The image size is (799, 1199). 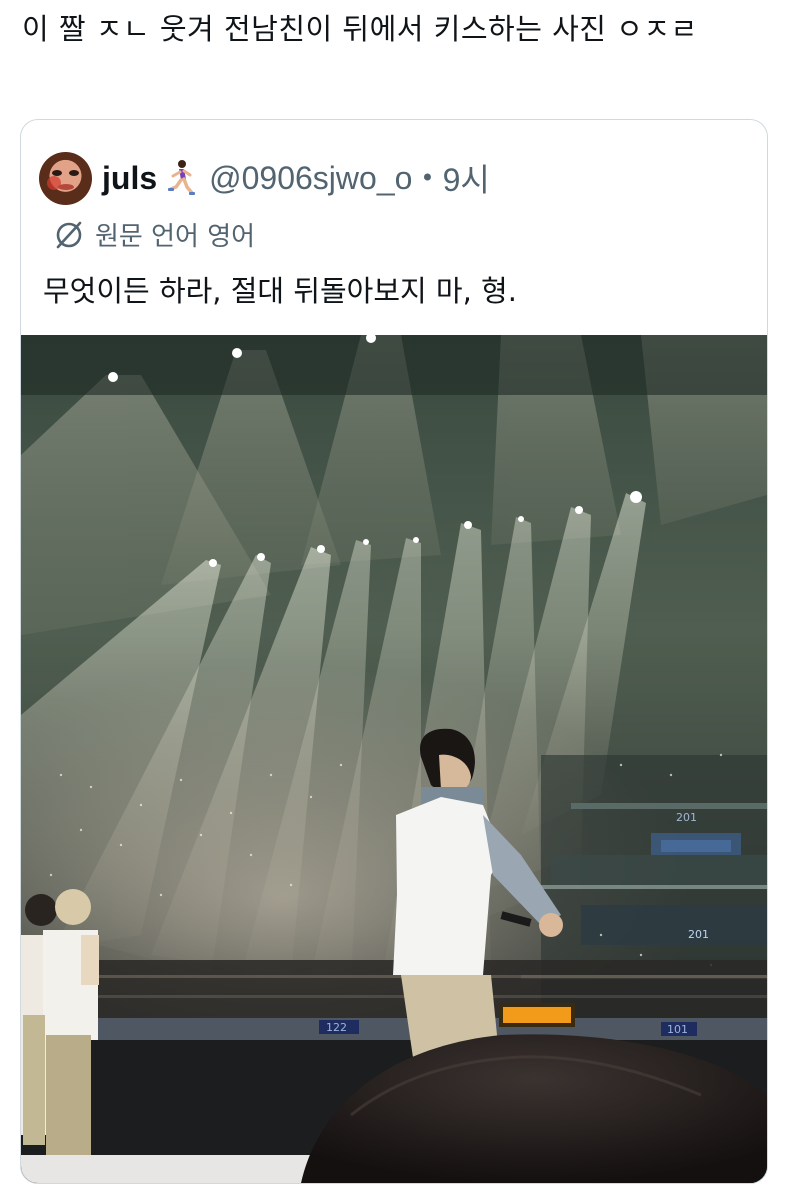 What do you see at coordinates (129, 178) in the screenshot?
I see `author-name: juls` at bounding box center [129, 178].